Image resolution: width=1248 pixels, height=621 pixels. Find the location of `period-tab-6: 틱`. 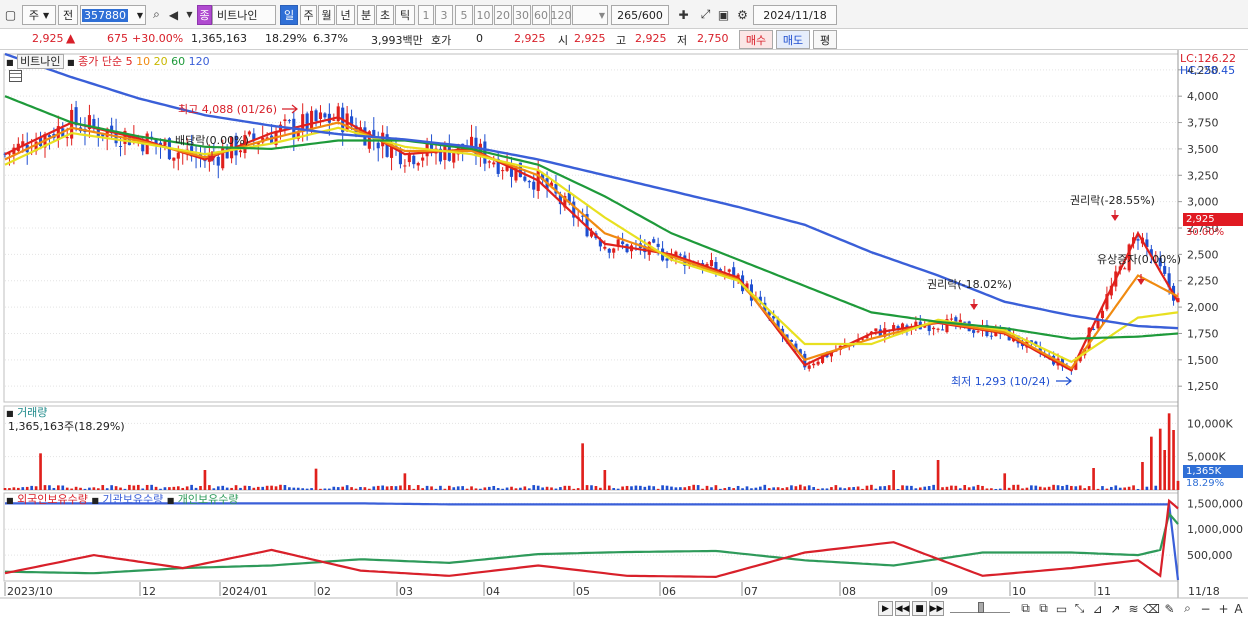

period-tab-6: 틱 is located at coordinates (405, 15).